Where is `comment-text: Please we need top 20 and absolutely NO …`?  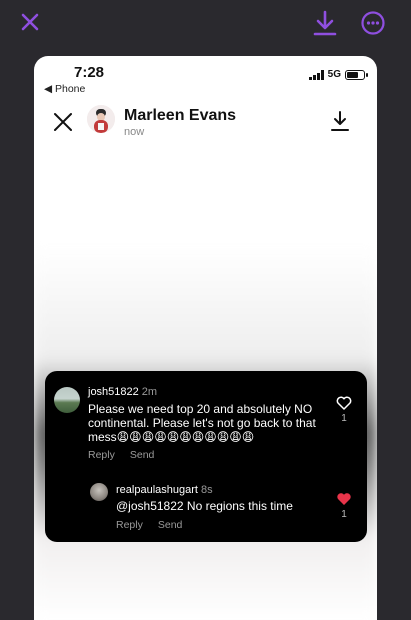 comment-text: Please we need top 20 and absolutely NO … is located at coordinates (202, 423).